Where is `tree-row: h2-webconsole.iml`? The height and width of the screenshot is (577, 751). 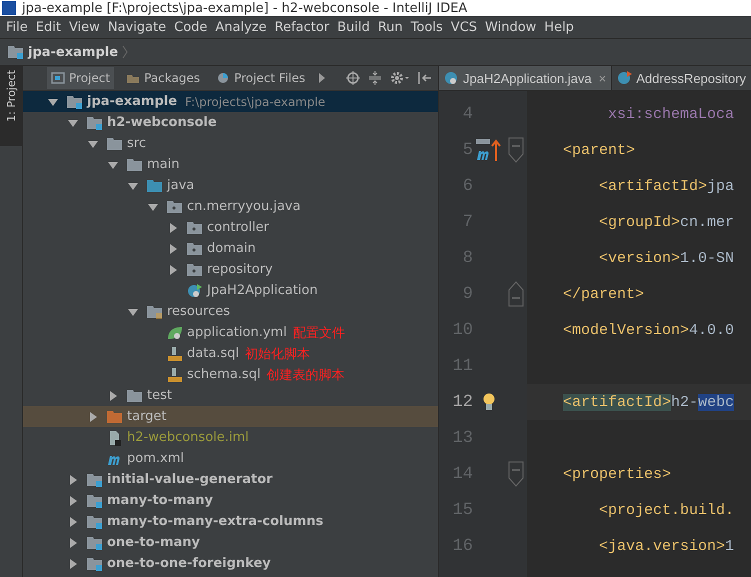
tree-row: h2-webconsole.iml is located at coordinates (230, 437).